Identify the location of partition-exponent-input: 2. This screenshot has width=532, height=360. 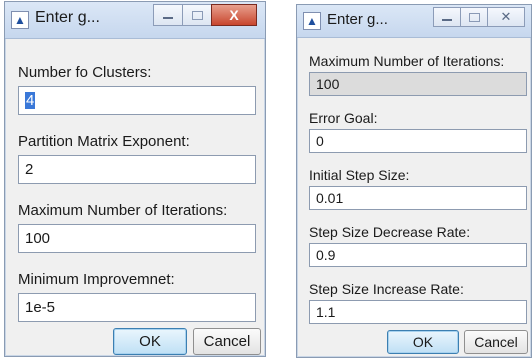
(137, 169).